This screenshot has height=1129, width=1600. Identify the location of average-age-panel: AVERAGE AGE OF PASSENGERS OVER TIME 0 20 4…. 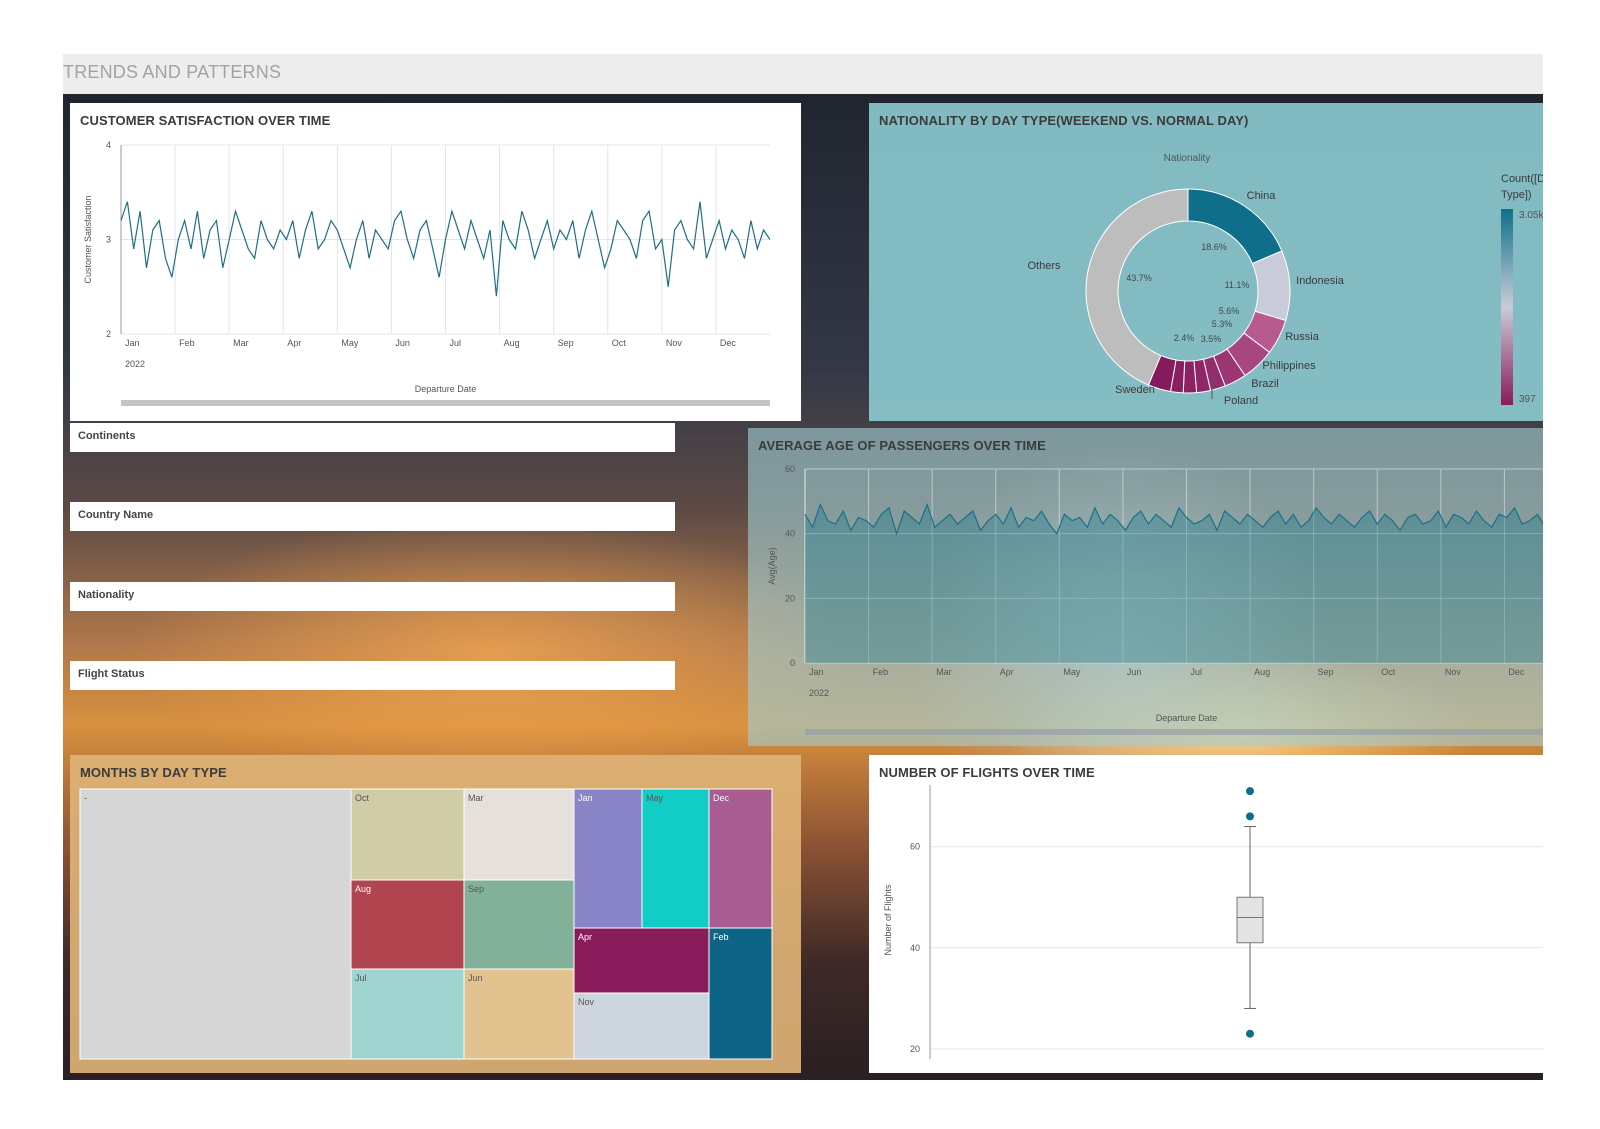
(1145, 587).